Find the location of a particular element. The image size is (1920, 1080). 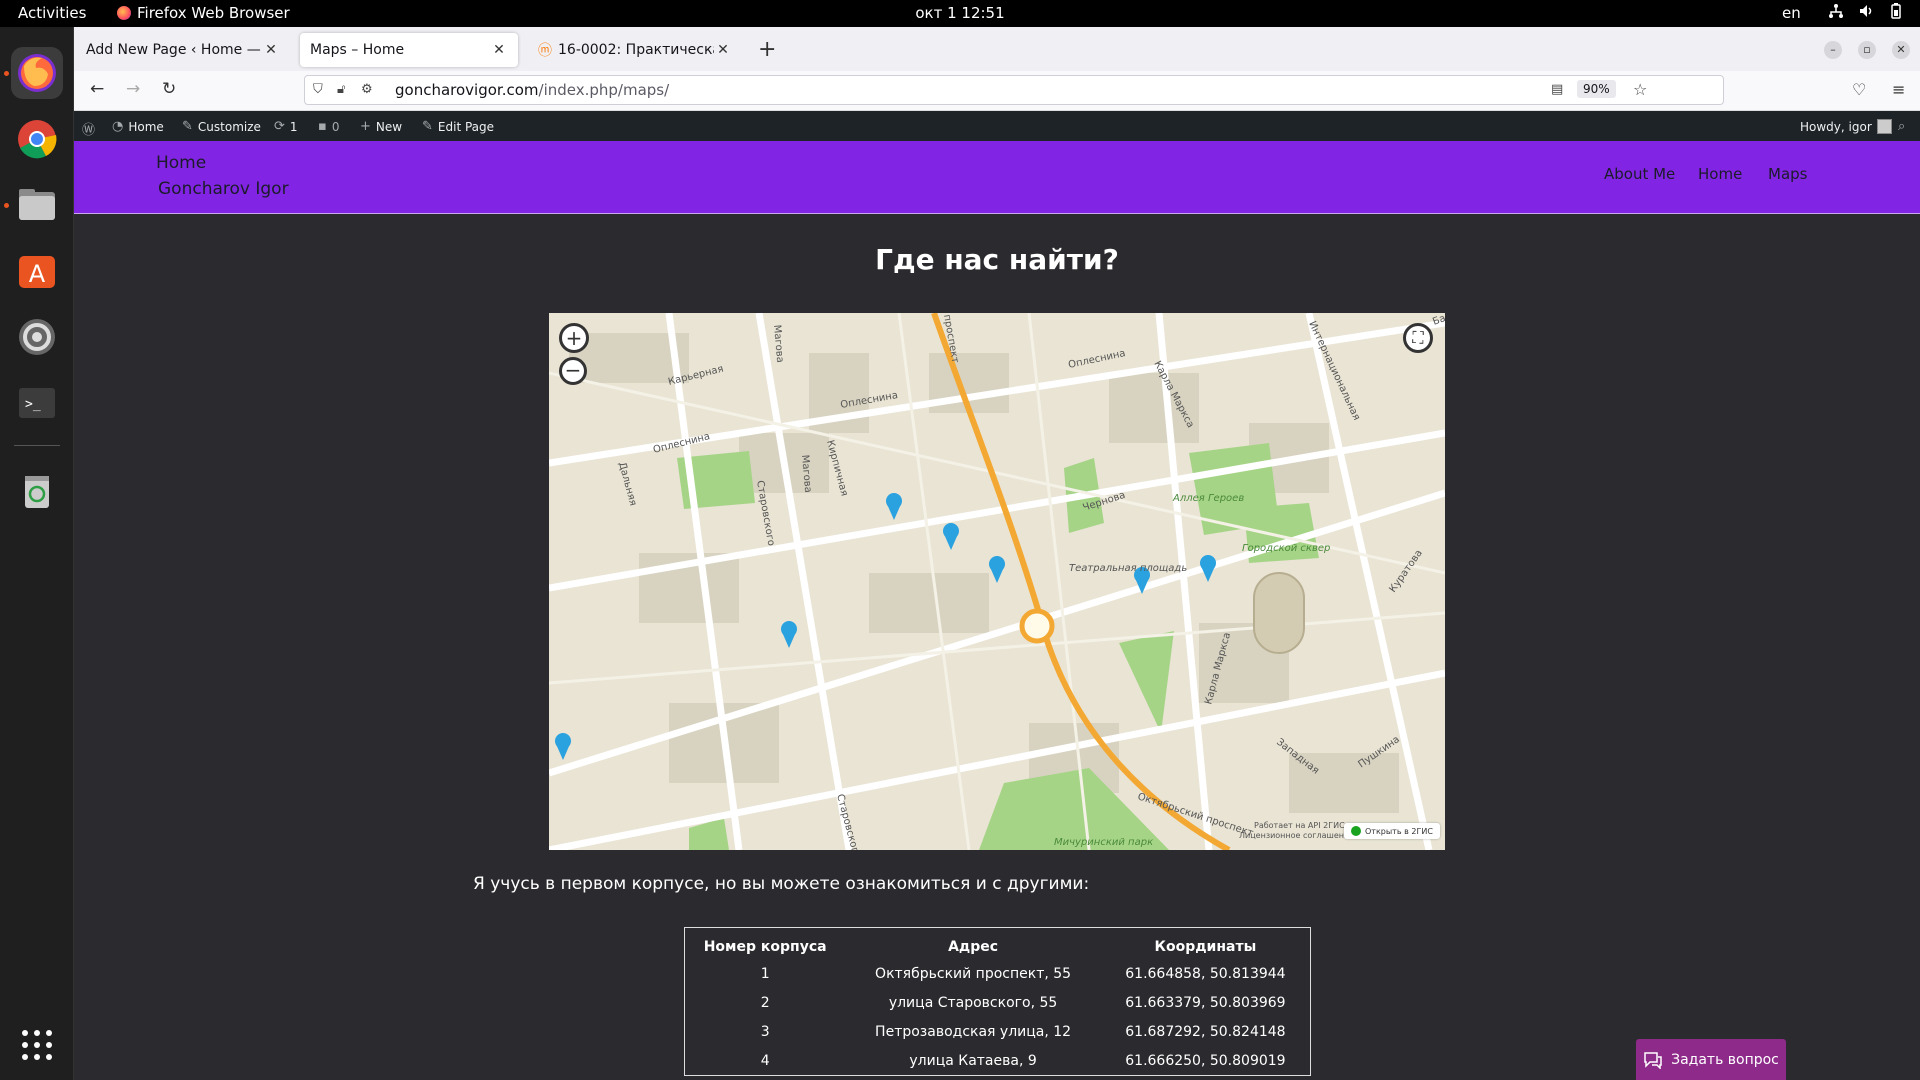

updates-icon: ⟳ is located at coordinates (279, 126).